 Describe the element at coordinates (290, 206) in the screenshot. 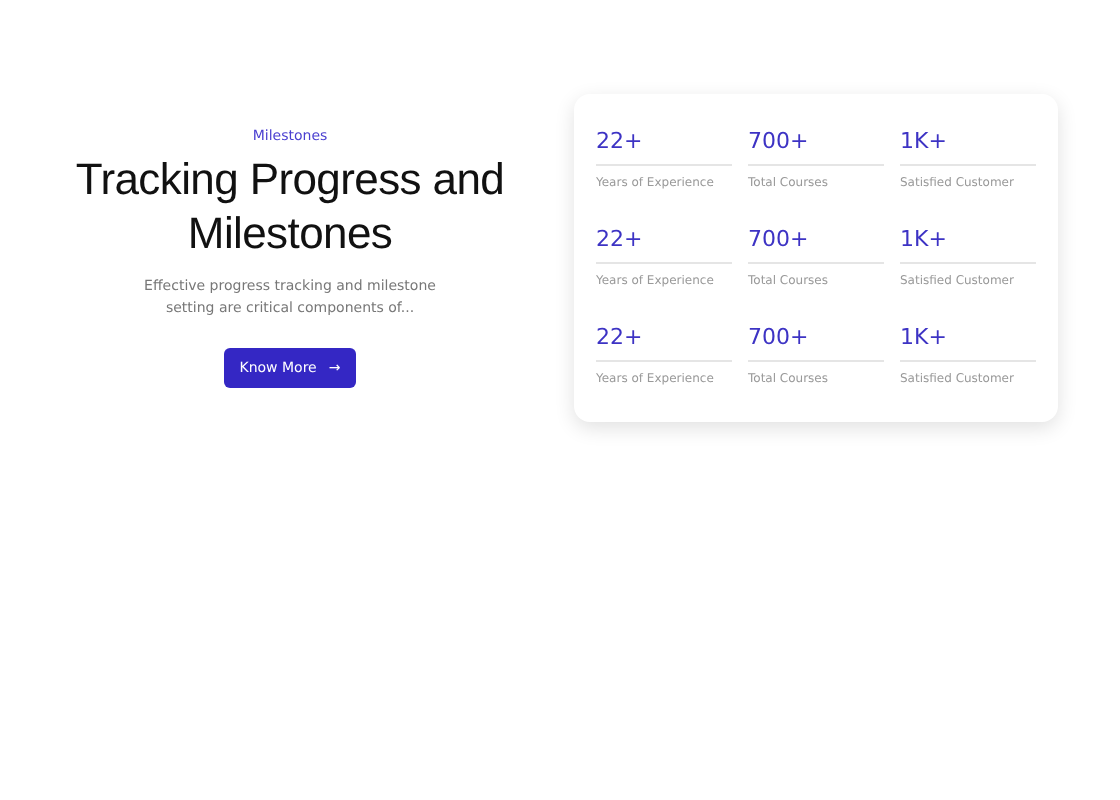

I see `heading: Tracking Progress and Milestones` at that location.